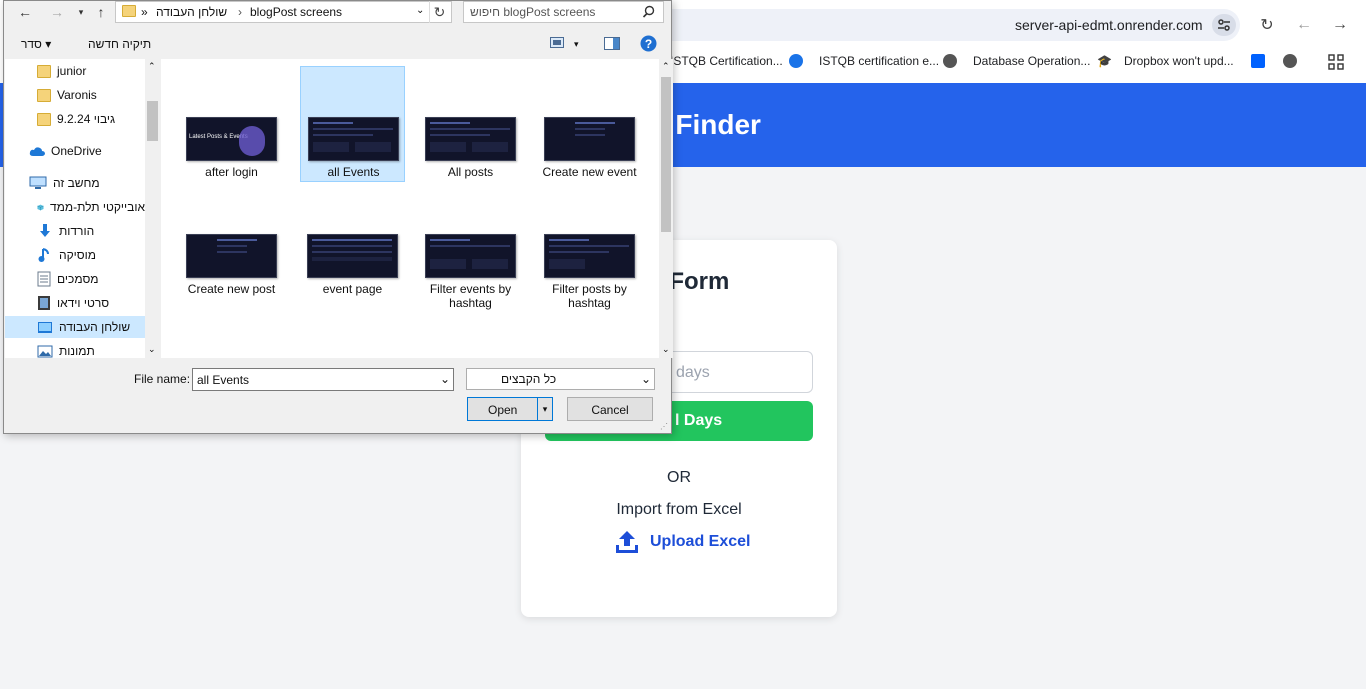  I want to click on nav-item-label: junior, so click(72, 71).